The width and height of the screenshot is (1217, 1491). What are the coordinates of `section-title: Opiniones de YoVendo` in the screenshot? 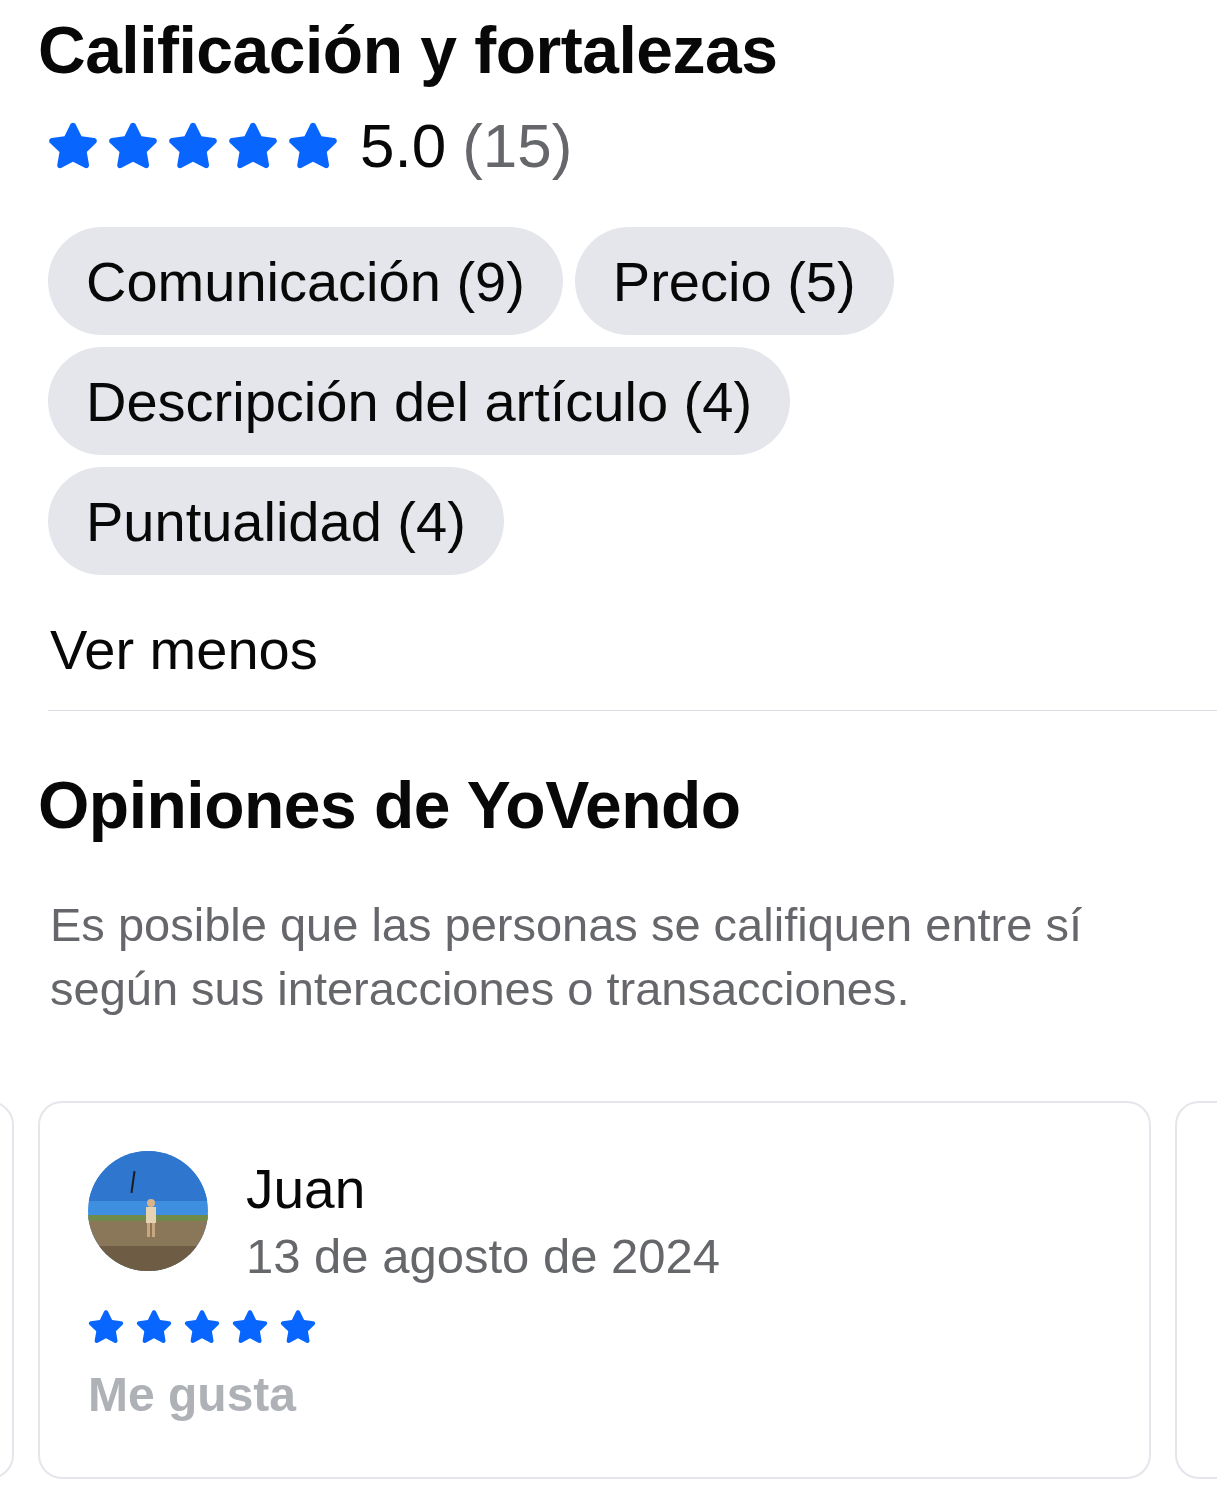 It's located at (390, 805).